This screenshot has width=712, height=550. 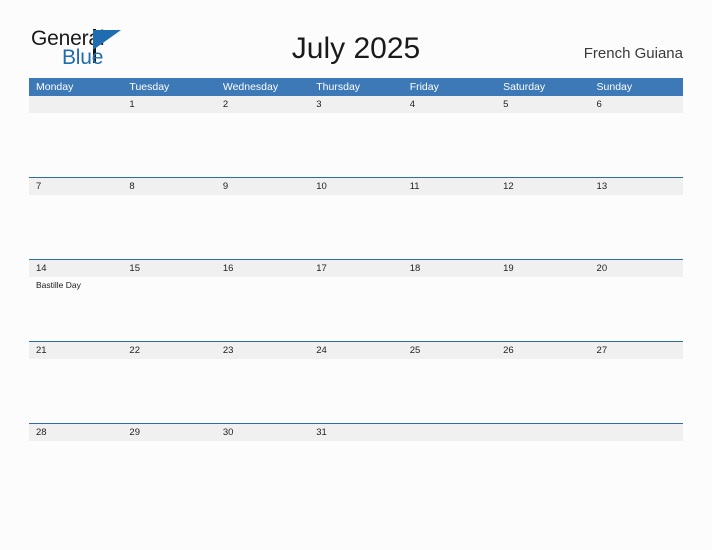 What do you see at coordinates (449, 186) in the screenshot?
I see `day-number: 11` at bounding box center [449, 186].